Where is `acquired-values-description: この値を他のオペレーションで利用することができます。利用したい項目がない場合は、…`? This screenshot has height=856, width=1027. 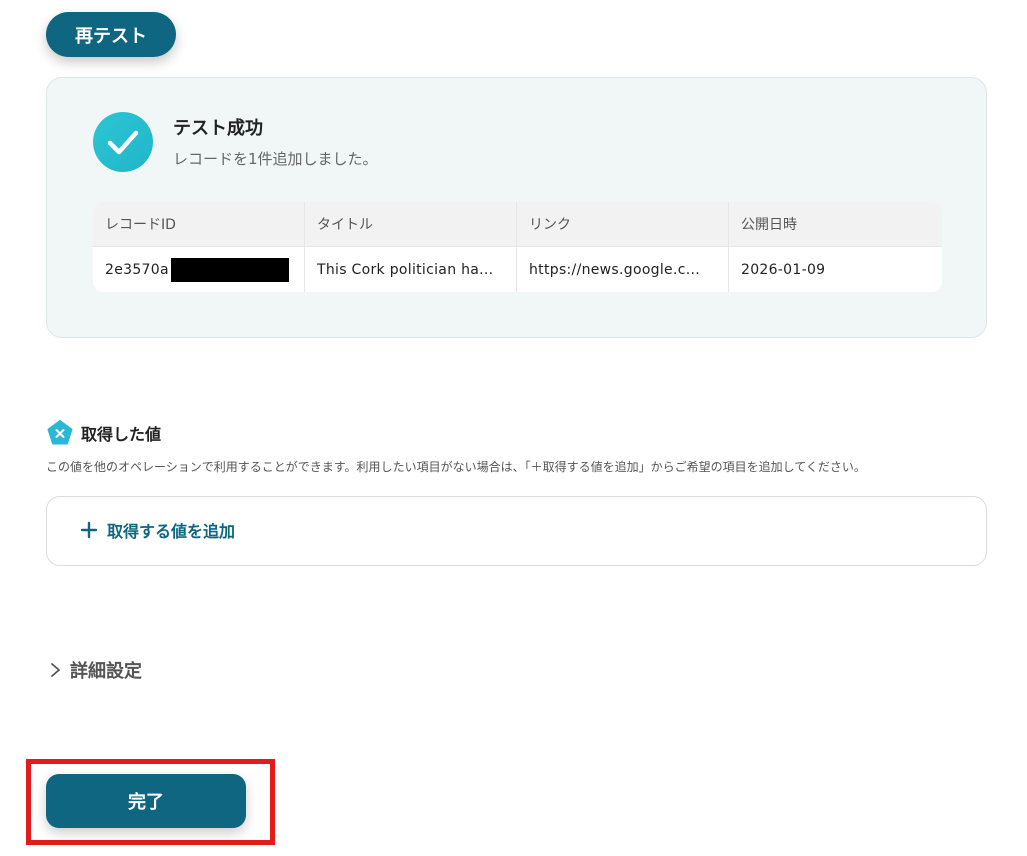 acquired-values-description: この値を他のオペレーションで利用することができます。利用したい項目がない場合は、… is located at coordinates (456, 467).